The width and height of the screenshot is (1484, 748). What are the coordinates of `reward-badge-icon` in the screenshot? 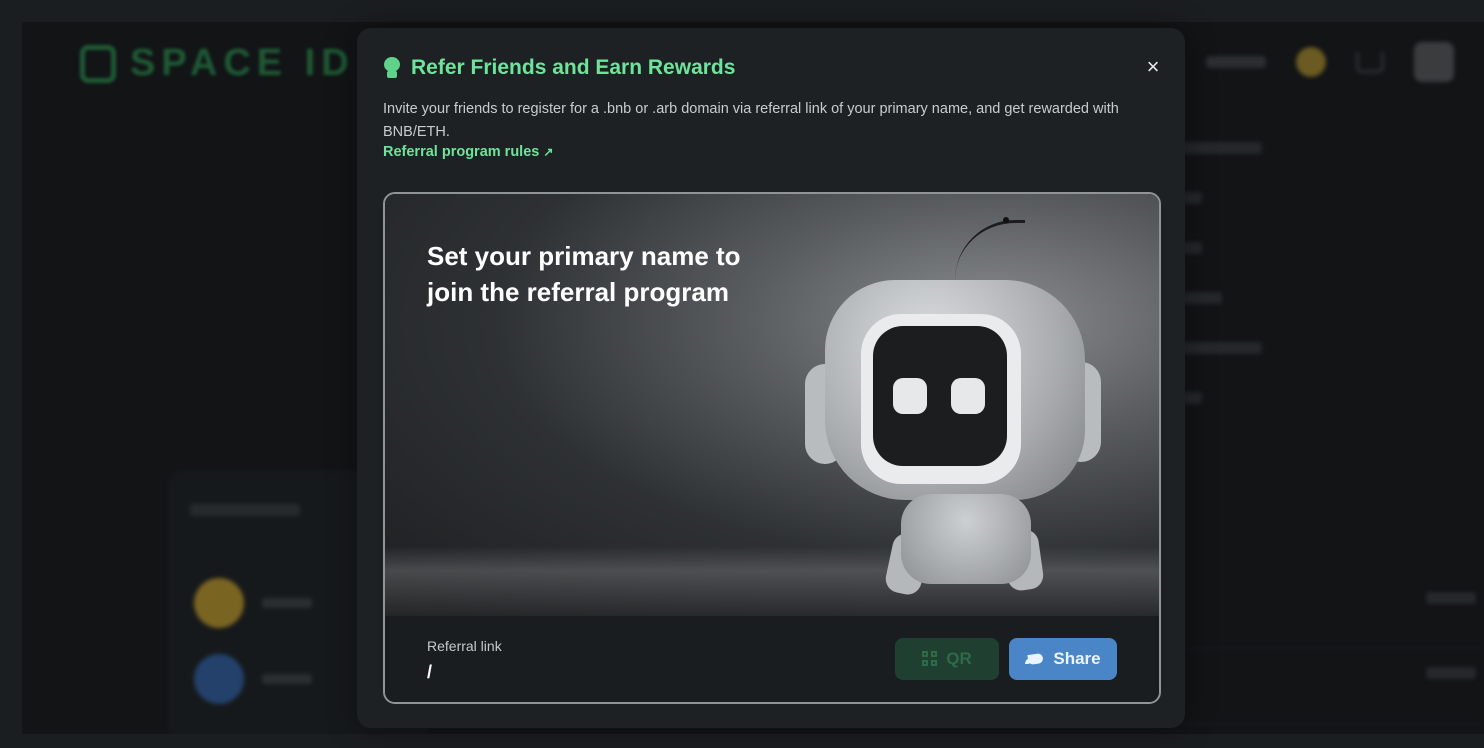 It's located at (392, 68).